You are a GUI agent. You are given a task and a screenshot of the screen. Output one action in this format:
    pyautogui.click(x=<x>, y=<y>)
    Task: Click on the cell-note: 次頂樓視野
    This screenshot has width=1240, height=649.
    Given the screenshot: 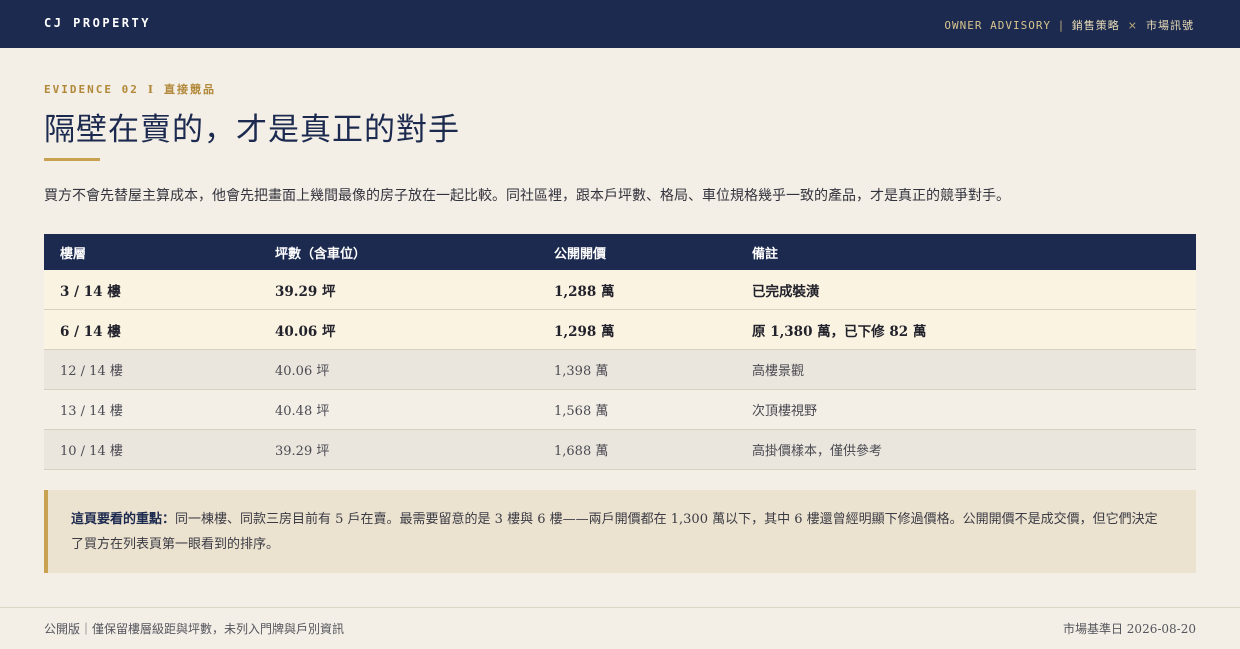 What is the action you would take?
    pyautogui.click(x=966, y=409)
    